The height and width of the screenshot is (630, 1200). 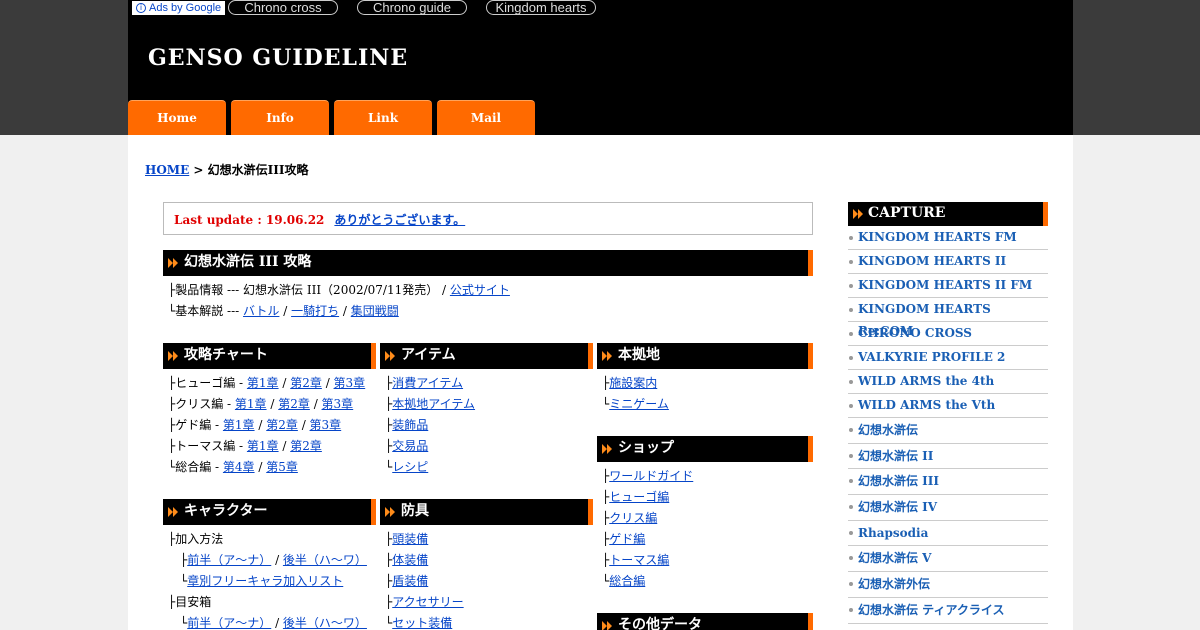 What do you see at coordinates (167, 170) in the screenshot?
I see `breadcrumb-home: HOME` at bounding box center [167, 170].